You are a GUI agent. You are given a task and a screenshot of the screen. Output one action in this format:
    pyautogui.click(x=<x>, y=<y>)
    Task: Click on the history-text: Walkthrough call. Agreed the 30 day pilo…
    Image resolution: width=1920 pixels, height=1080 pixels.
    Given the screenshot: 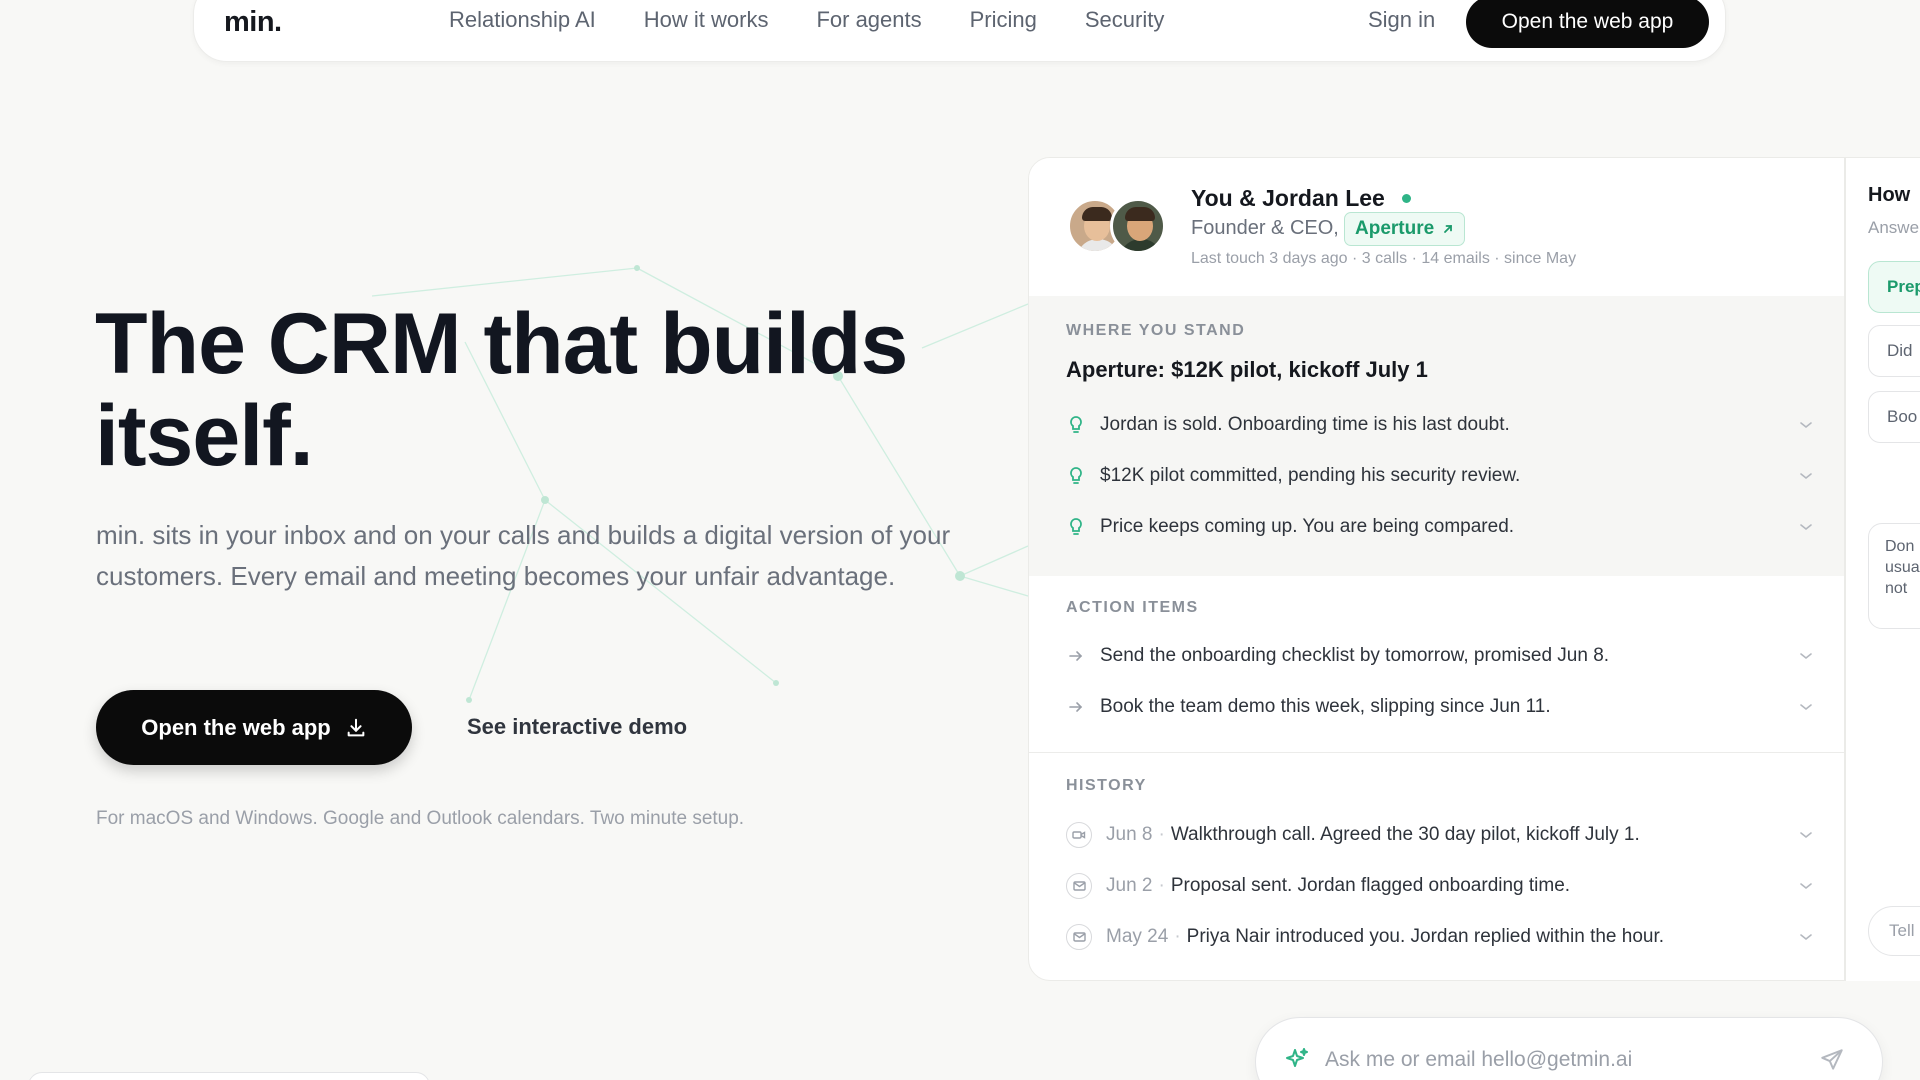 What is the action you would take?
    pyautogui.click(x=1405, y=834)
    